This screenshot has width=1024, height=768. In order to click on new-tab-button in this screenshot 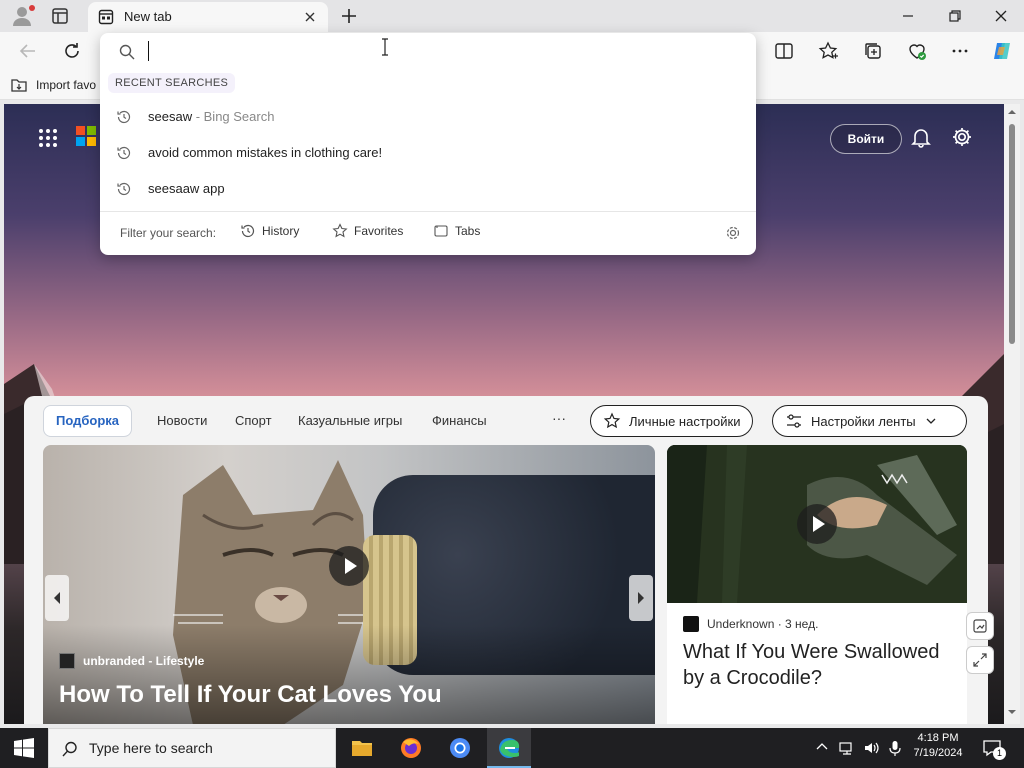, I will do `click(349, 16)`.